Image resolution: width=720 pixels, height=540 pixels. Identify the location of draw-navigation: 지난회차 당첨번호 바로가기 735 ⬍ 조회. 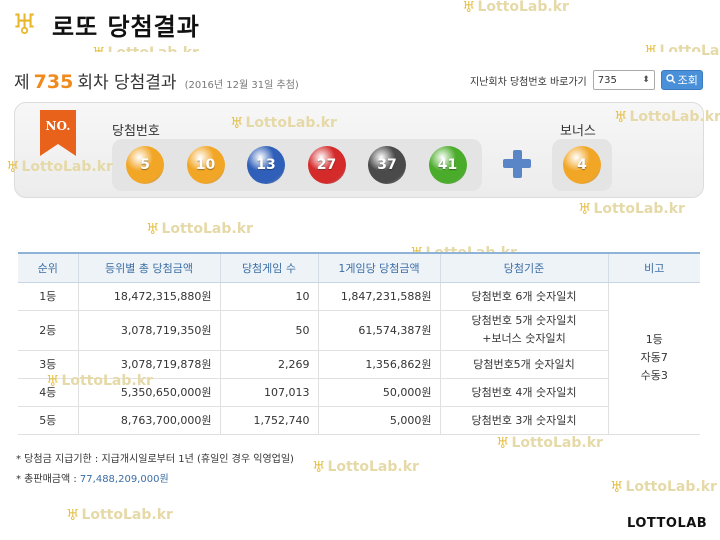
(586, 80).